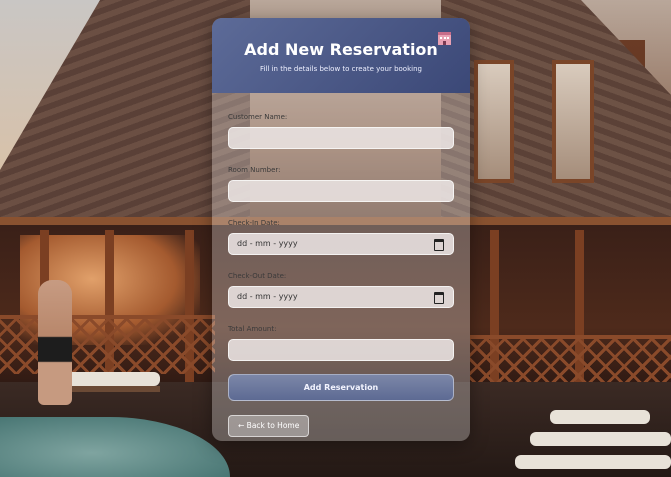  I want to click on background-lounger-base, so click(110, 389).